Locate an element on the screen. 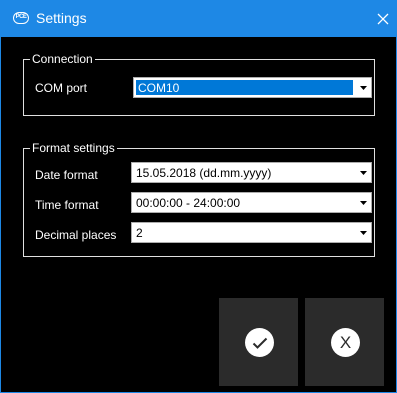 Image resolution: width=397 pixels, height=393 pixels. close-icon is located at coordinates (383, 18).